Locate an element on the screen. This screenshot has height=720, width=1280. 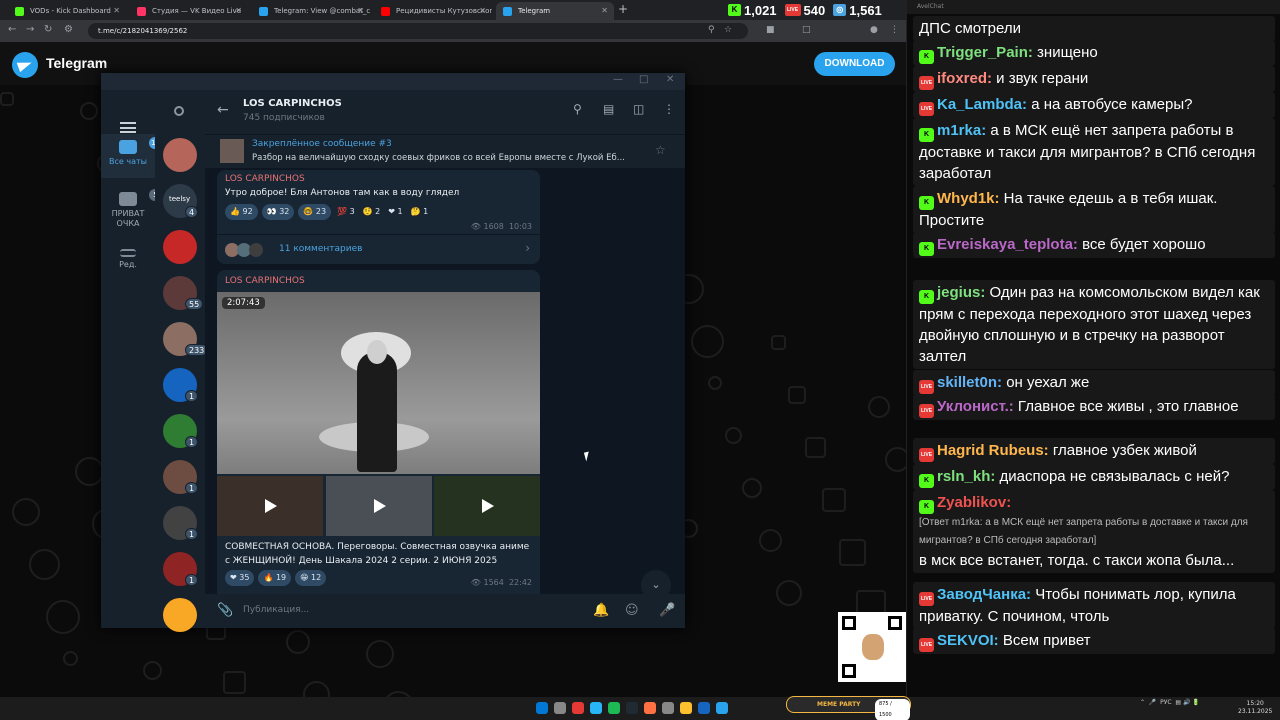
comments-icon: ▤ is located at coordinates (608, 109).